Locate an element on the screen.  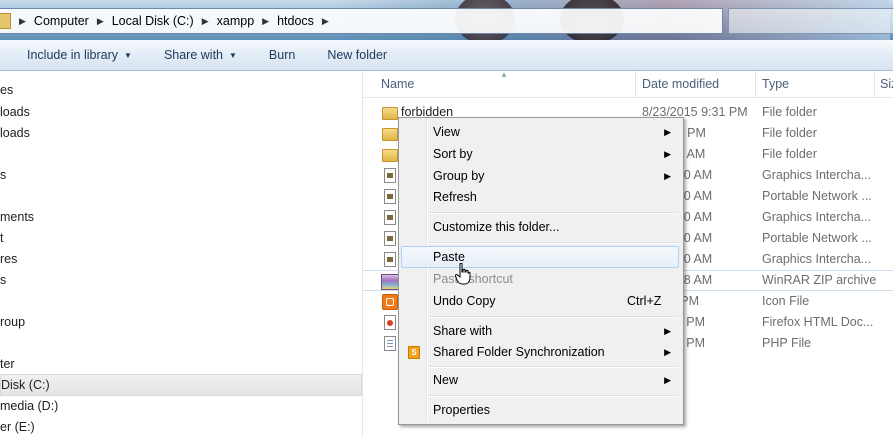
file-type: PHP File is located at coordinates (787, 343).